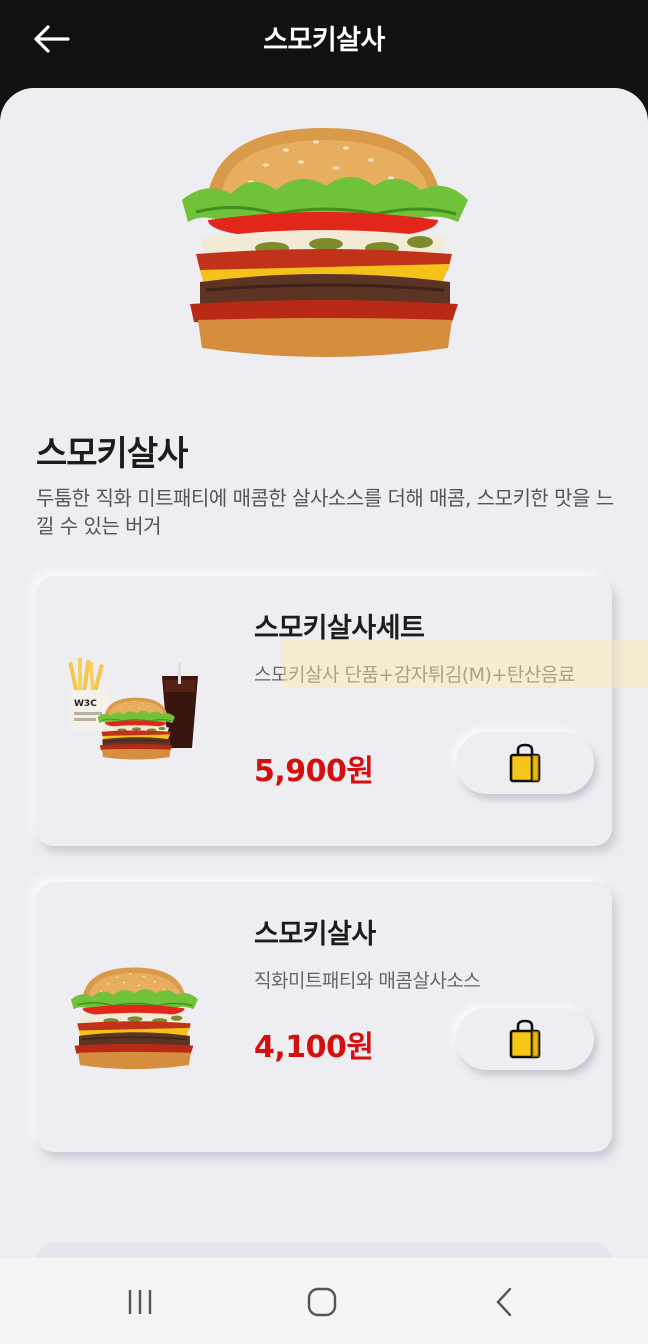 Image resolution: width=648 pixels, height=1344 pixels. I want to click on page-title: 스모키살사, so click(324, 40).